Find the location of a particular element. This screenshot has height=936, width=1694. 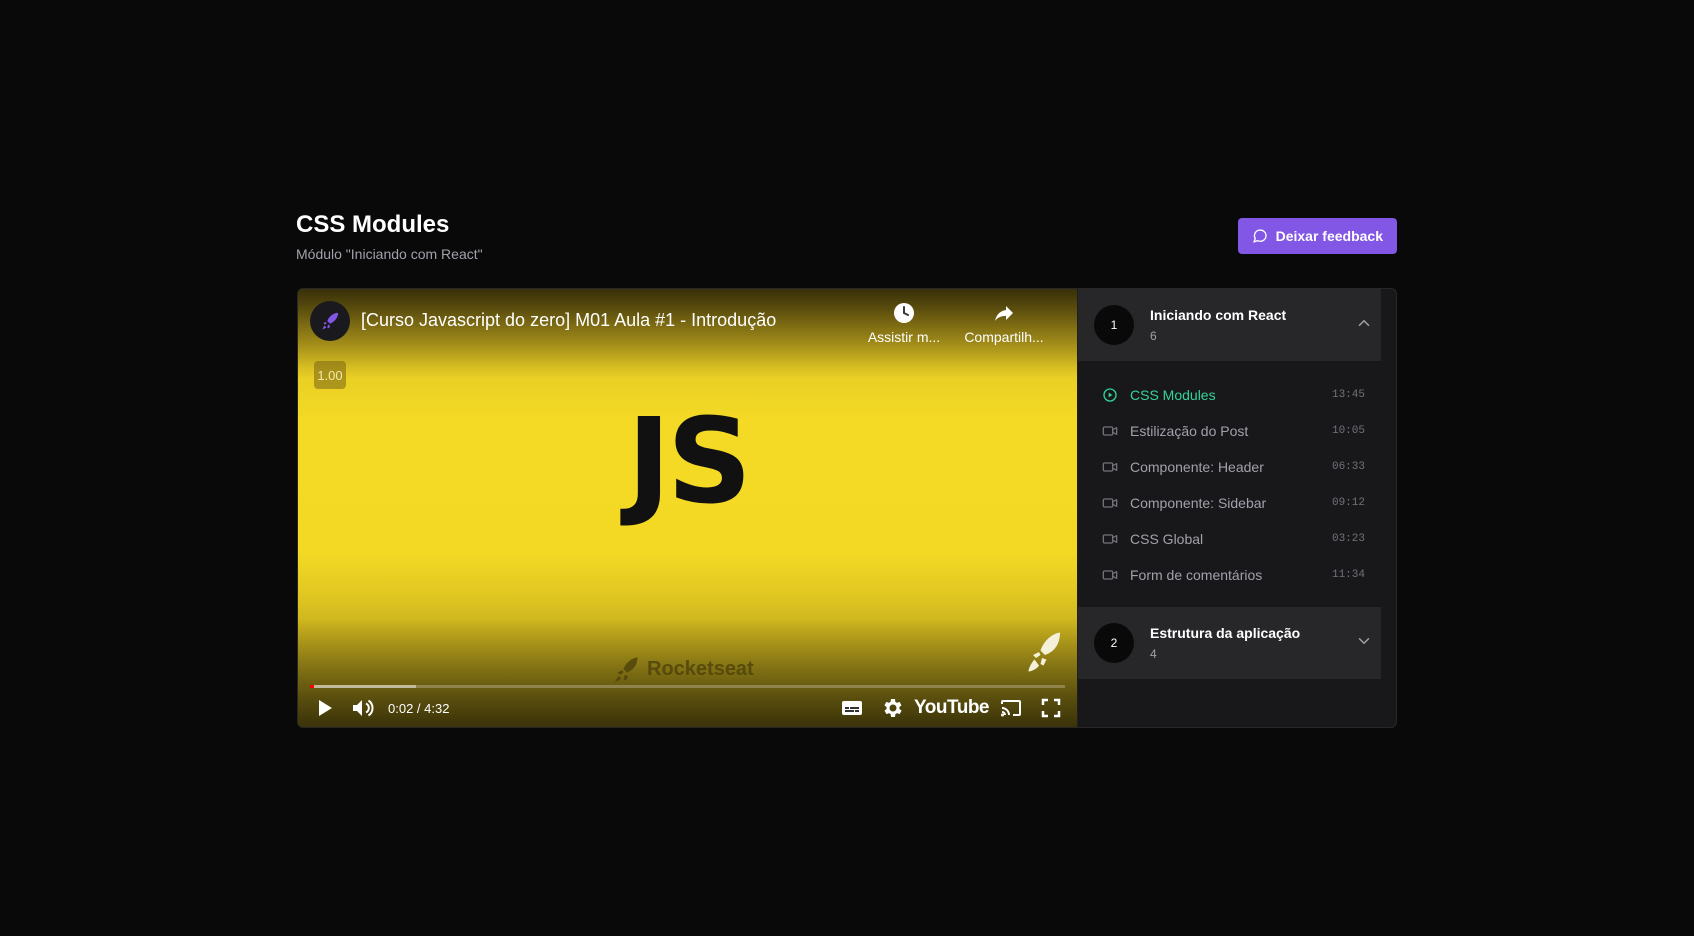

module-header-2: 2 Estrutura da aplicação 4 is located at coordinates (1233, 643).